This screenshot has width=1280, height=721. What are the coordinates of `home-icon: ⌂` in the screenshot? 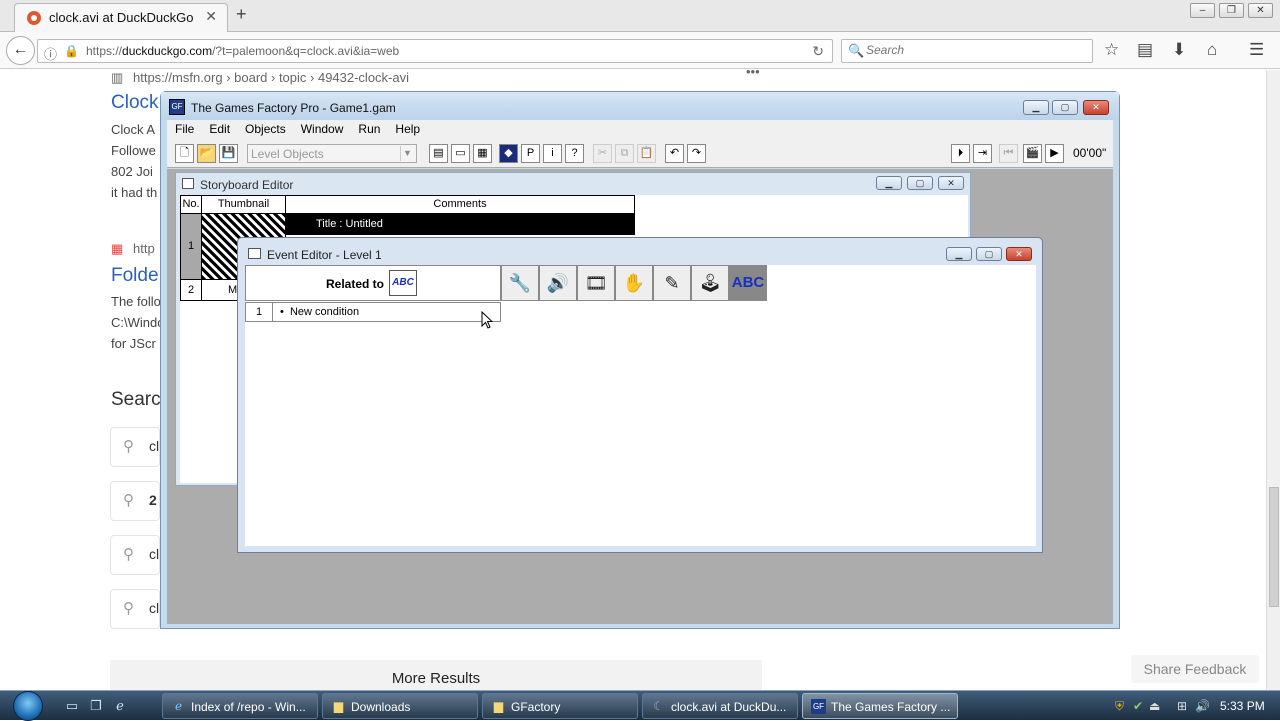 It's located at (1212, 50).